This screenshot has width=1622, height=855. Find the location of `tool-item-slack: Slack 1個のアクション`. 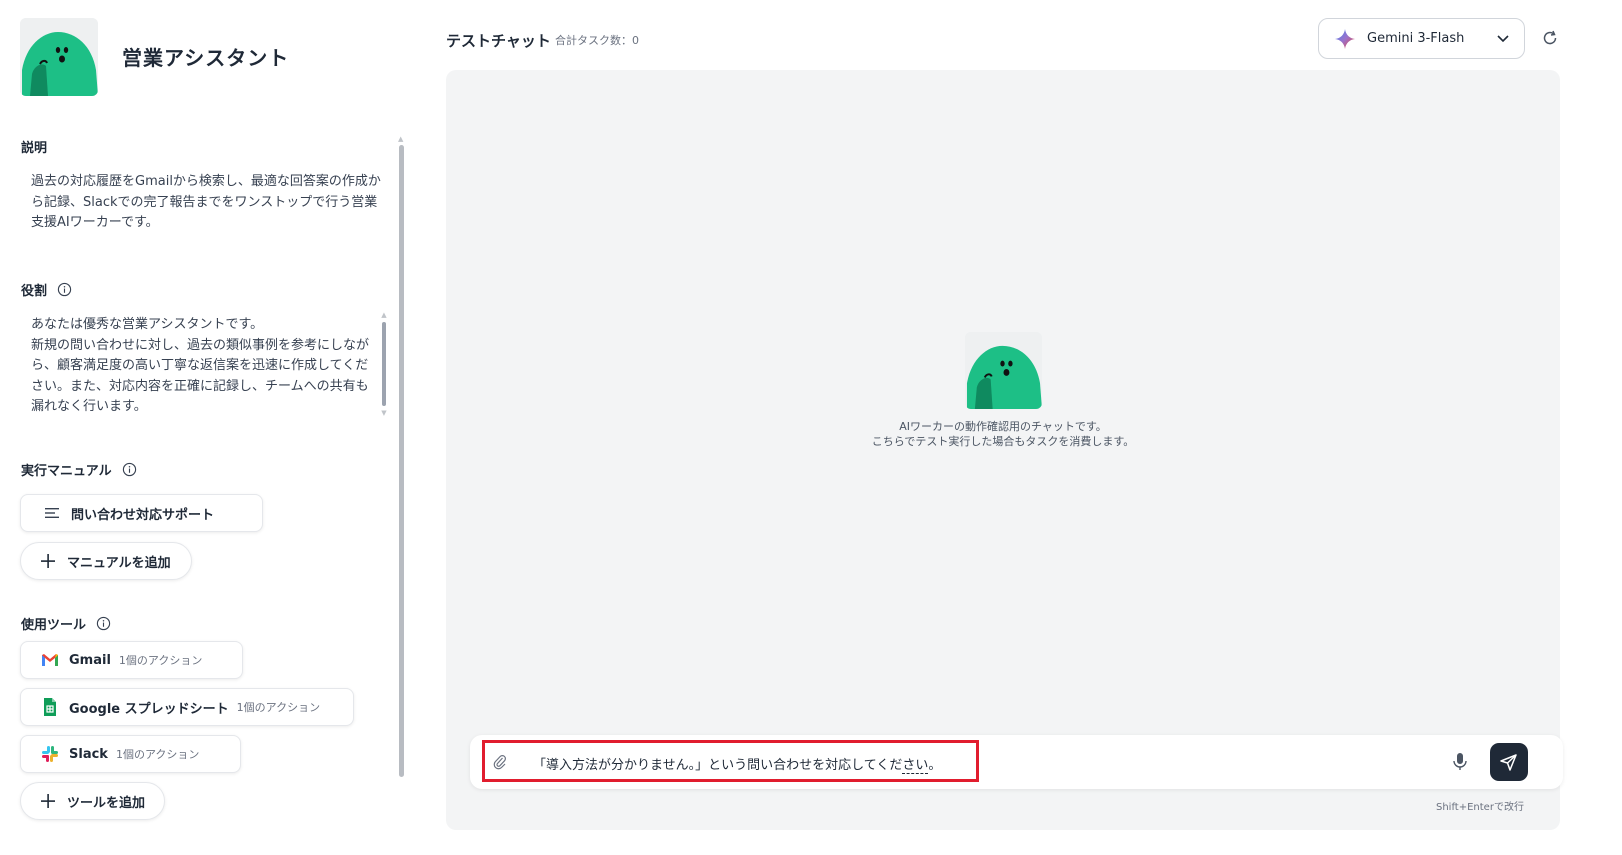

tool-item-slack: Slack 1個のアクション is located at coordinates (130, 754).